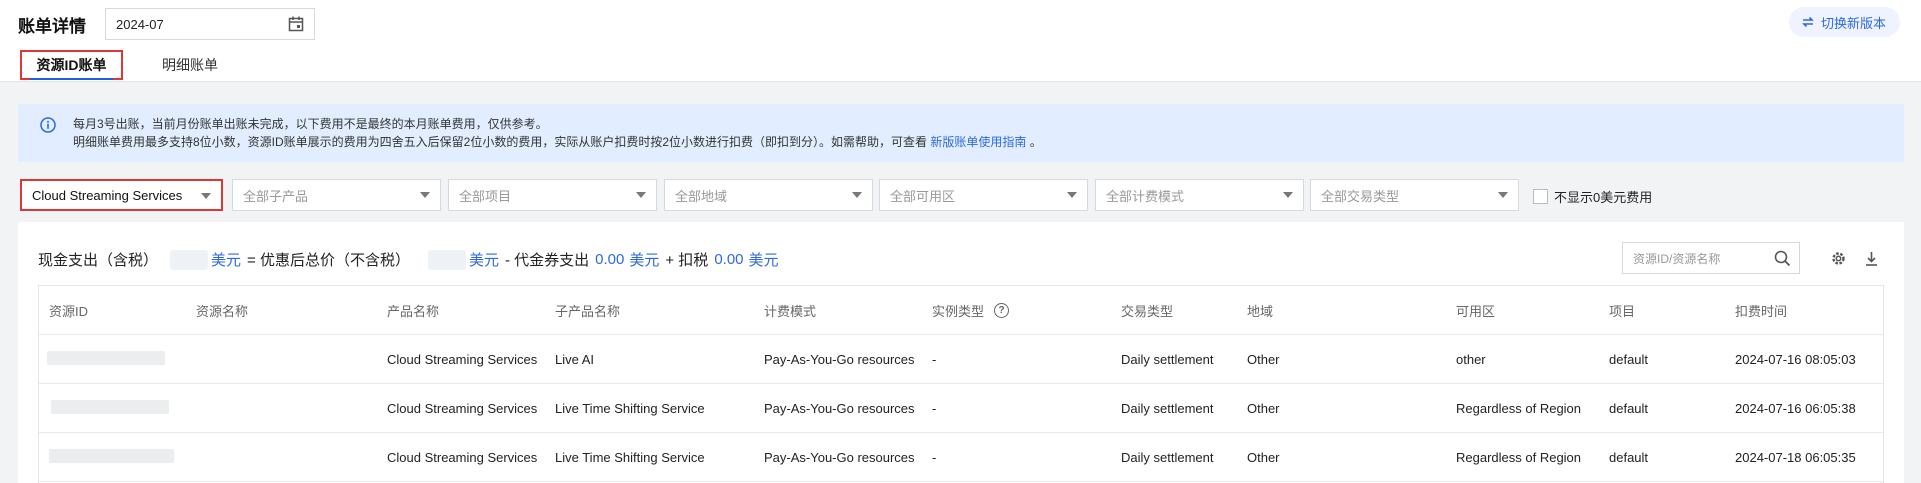  I want to click on discounted-total-label: = 优惠后总价（不含税）, so click(328, 260).